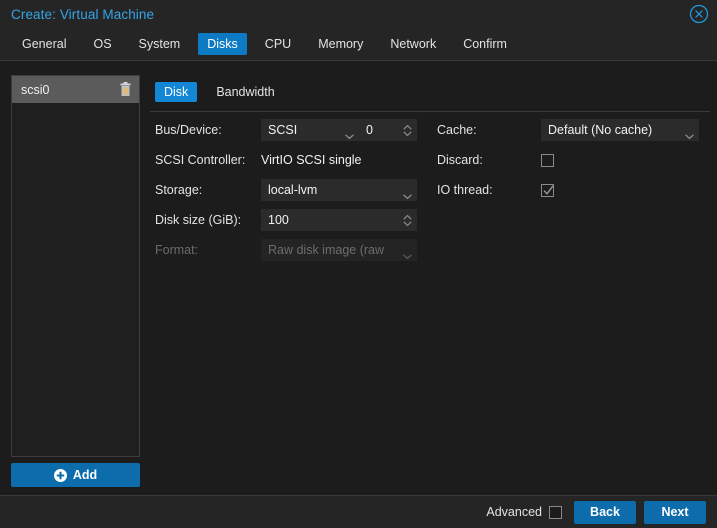 The image size is (717, 528). What do you see at coordinates (310, 130) in the screenshot?
I see `bus-device-select: SCSI` at bounding box center [310, 130].